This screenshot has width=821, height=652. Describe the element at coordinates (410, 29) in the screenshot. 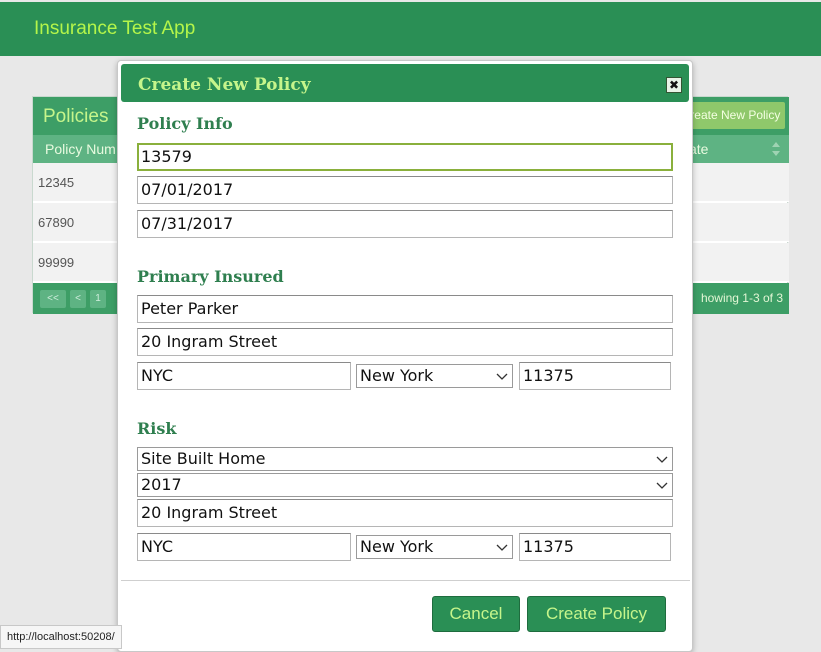

I see `app-header: Insurance Test App` at that location.